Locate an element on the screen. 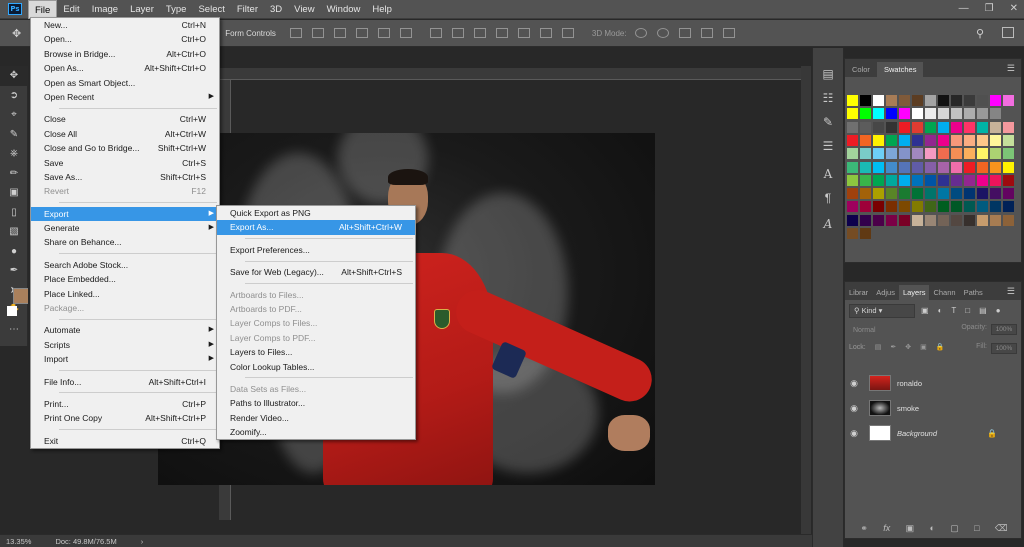 The height and width of the screenshot is (547, 1024). 3d-rotate-icon is located at coordinates (640, 33).